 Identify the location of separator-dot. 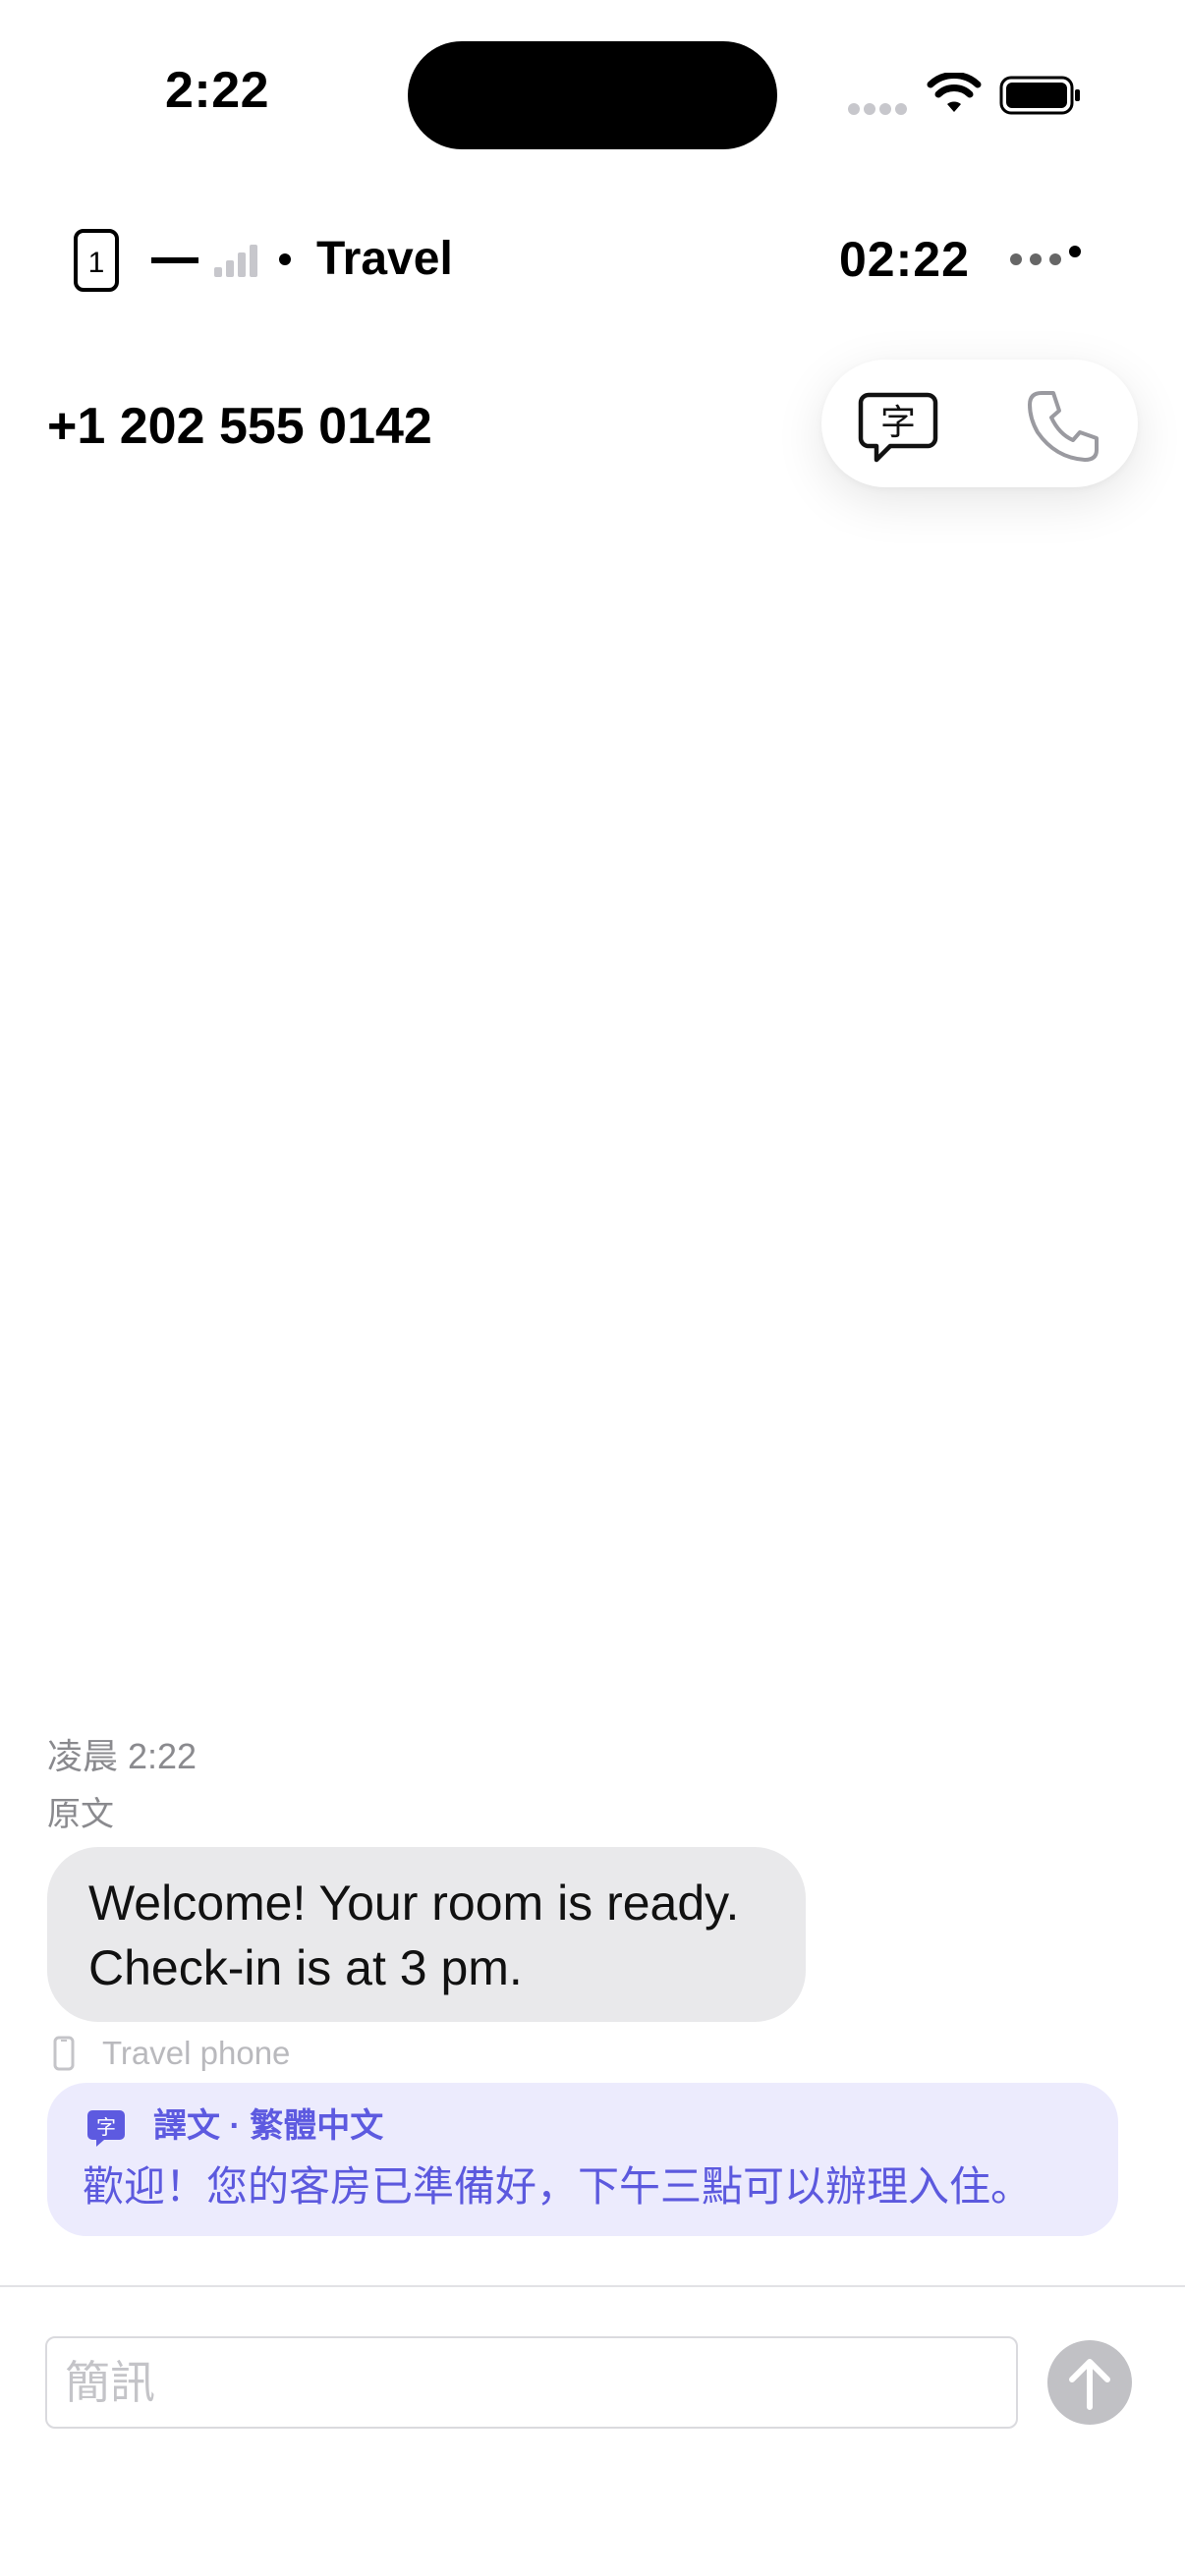
(285, 259).